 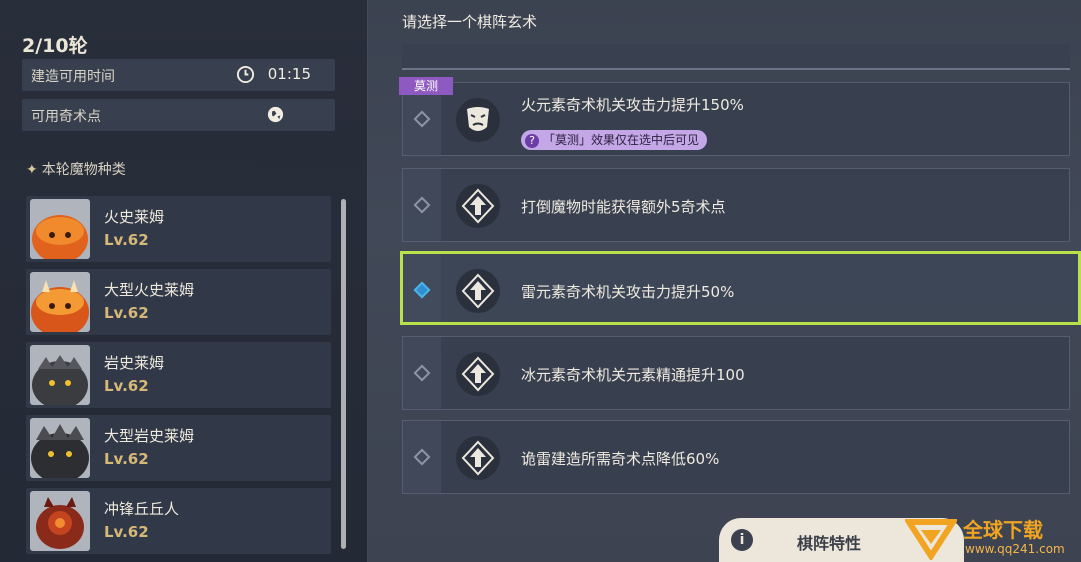 What do you see at coordinates (134, 217) in the screenshot?
I see `monster-name: 火史莱姆` at bounding box center [134, 217].